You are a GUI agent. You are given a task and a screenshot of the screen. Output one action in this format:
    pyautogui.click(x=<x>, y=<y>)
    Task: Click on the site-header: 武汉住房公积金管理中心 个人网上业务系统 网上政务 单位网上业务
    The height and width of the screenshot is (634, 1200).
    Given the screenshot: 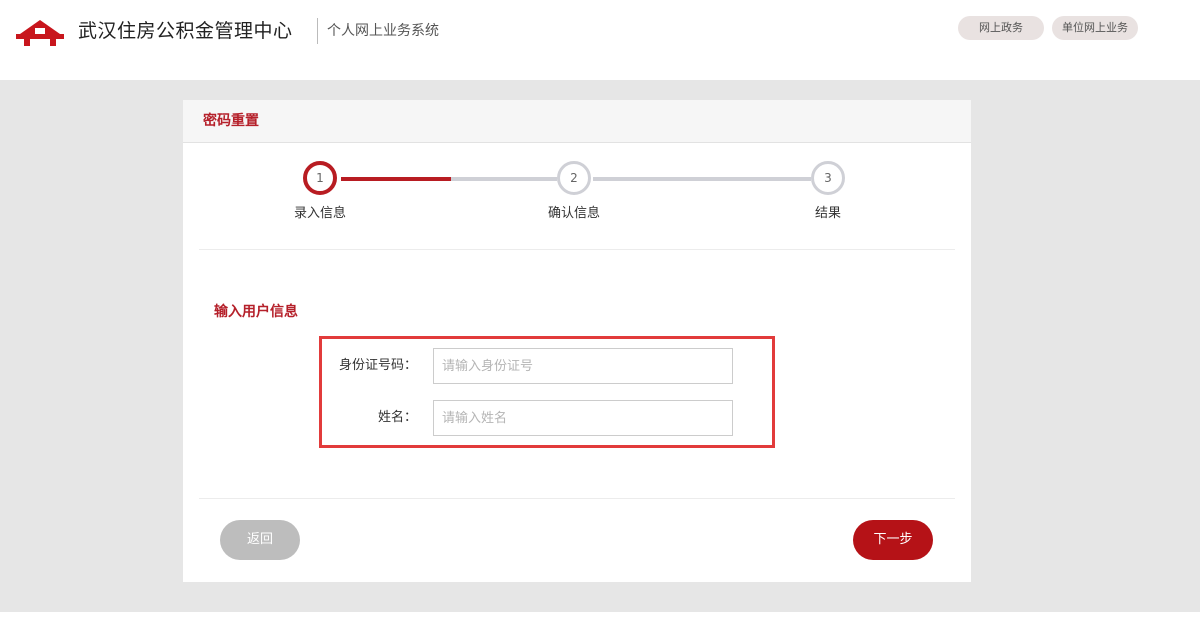 What is the action you would take?
    pyautogui.click(x=600, y=40)
    